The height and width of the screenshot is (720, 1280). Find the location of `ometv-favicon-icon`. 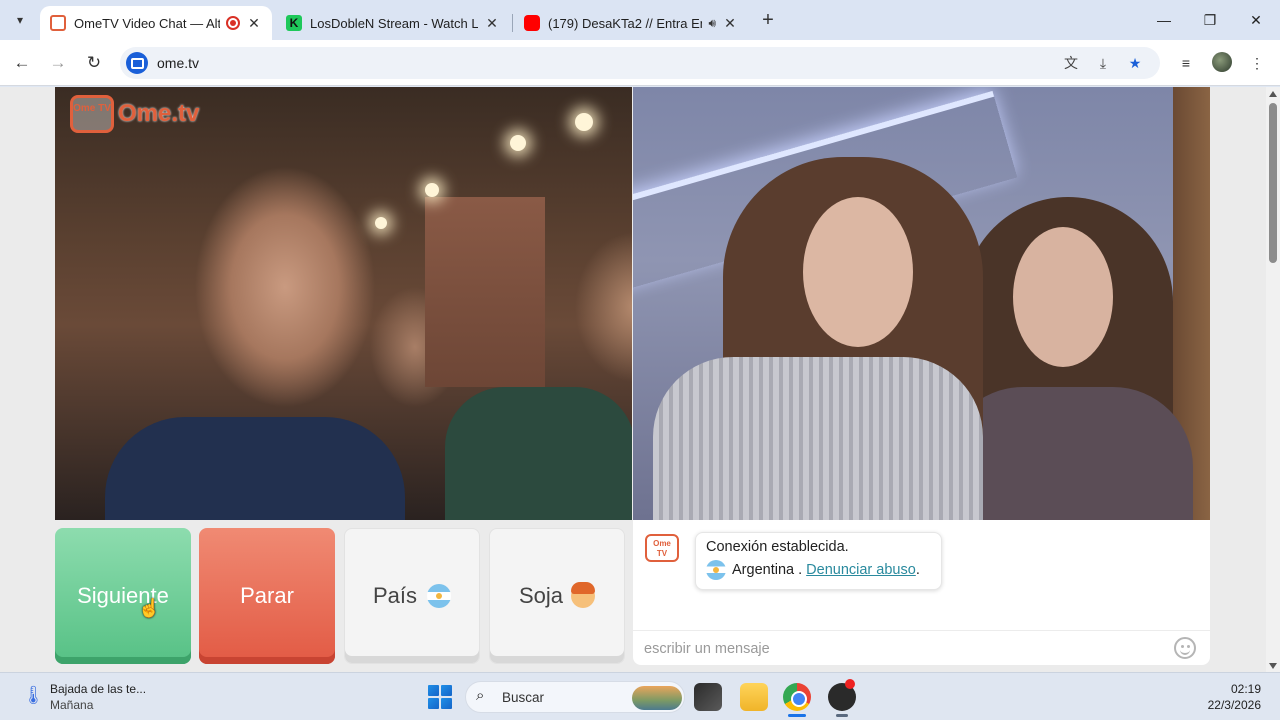

ometv-favicon-icon is located at coordinates (58, 23).